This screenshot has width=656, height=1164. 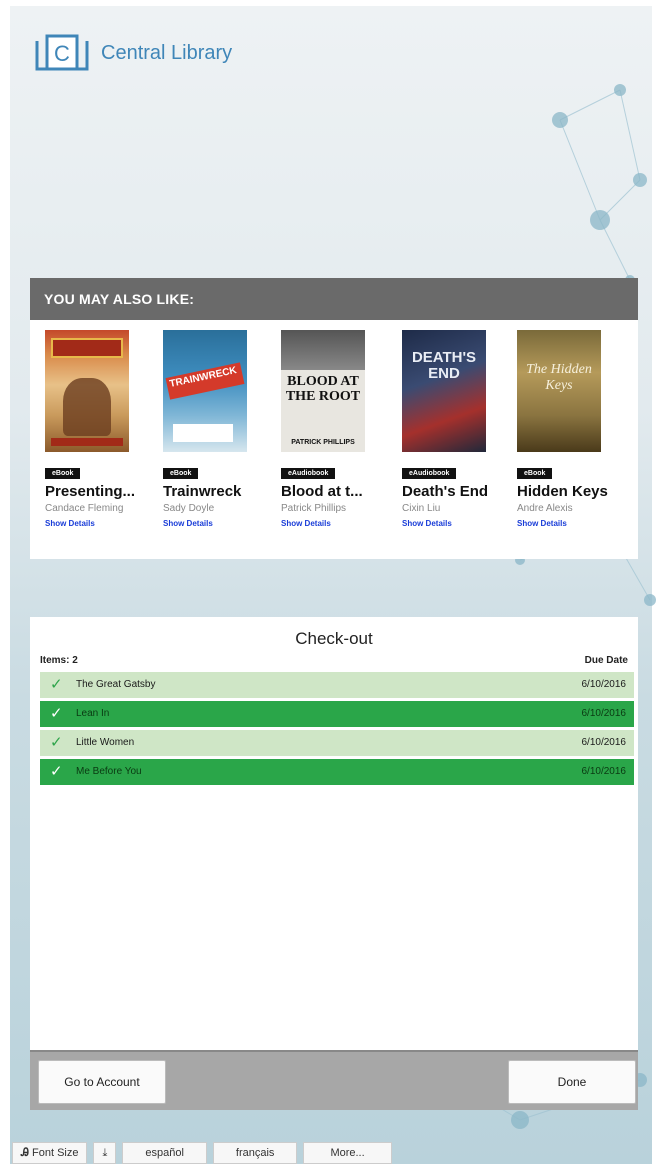 What do you see at coordinates (337, 772) in the screenshot?
I see `checkout-row: ✓ Me Before You 6/10/2016` at bounding box center [337, 772].